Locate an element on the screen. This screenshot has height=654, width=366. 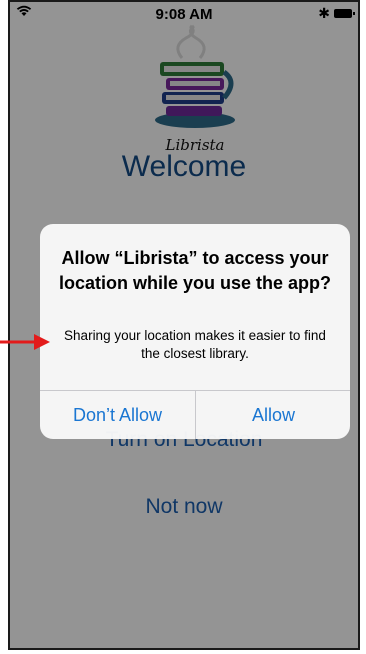
dont-allow-button: Don’t Allow is located at coordinates (117, 415).